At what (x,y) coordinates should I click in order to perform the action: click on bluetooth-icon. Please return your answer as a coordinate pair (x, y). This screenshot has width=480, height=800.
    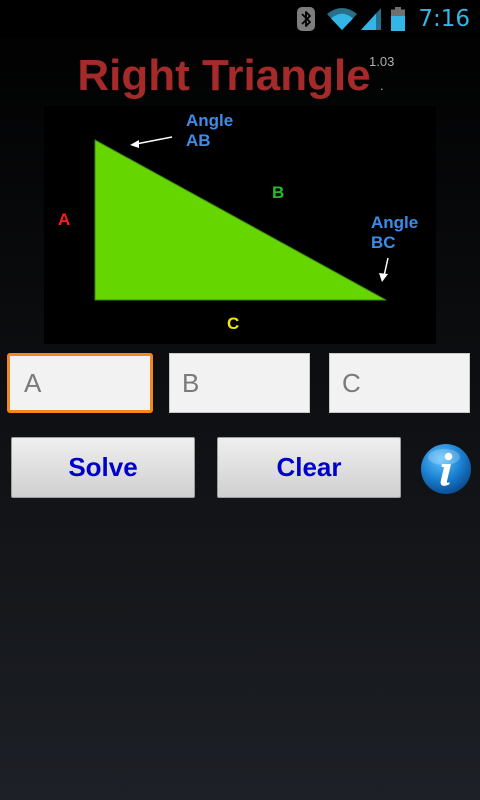
    Looking at the image, I should click on (306, 19).